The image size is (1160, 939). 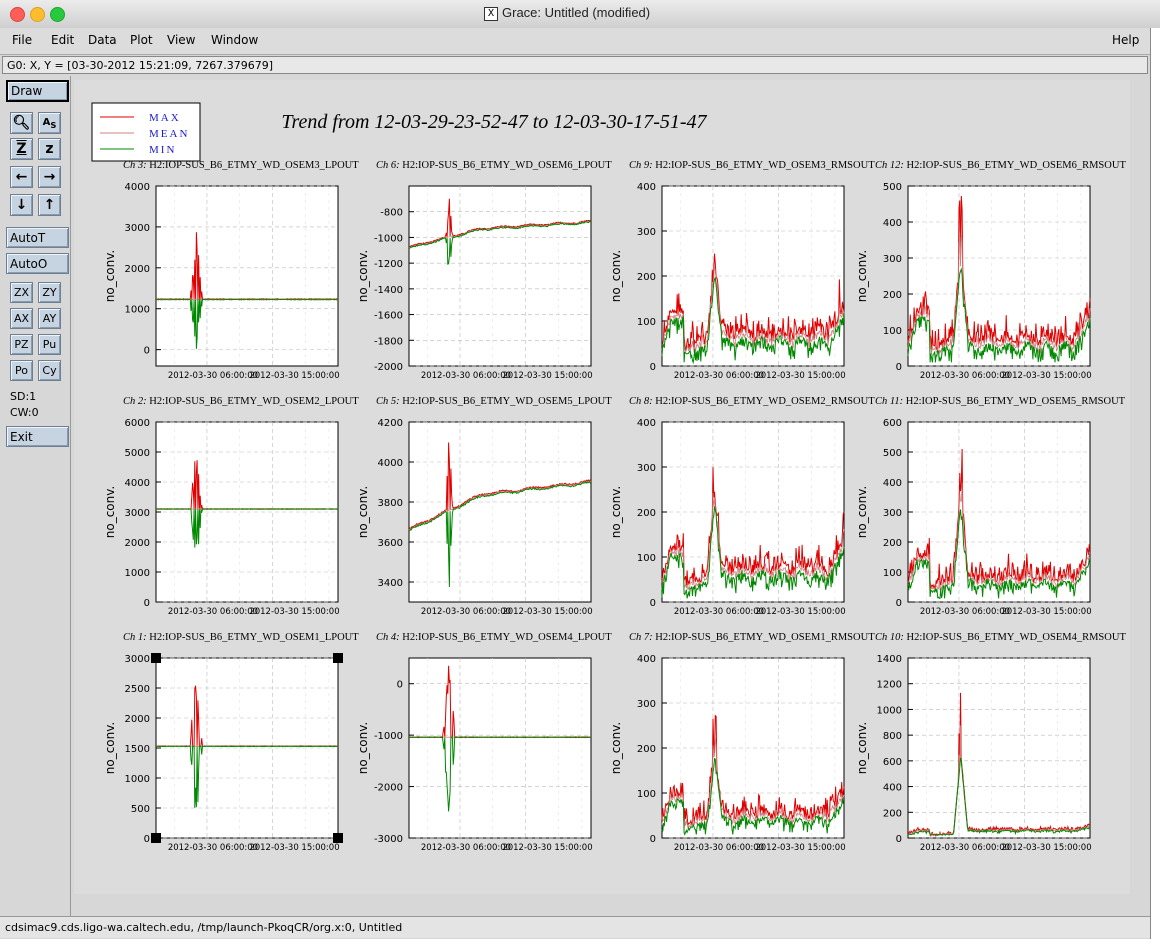 I want to click on menu-plot: Plot, so click(x=141, y=40).